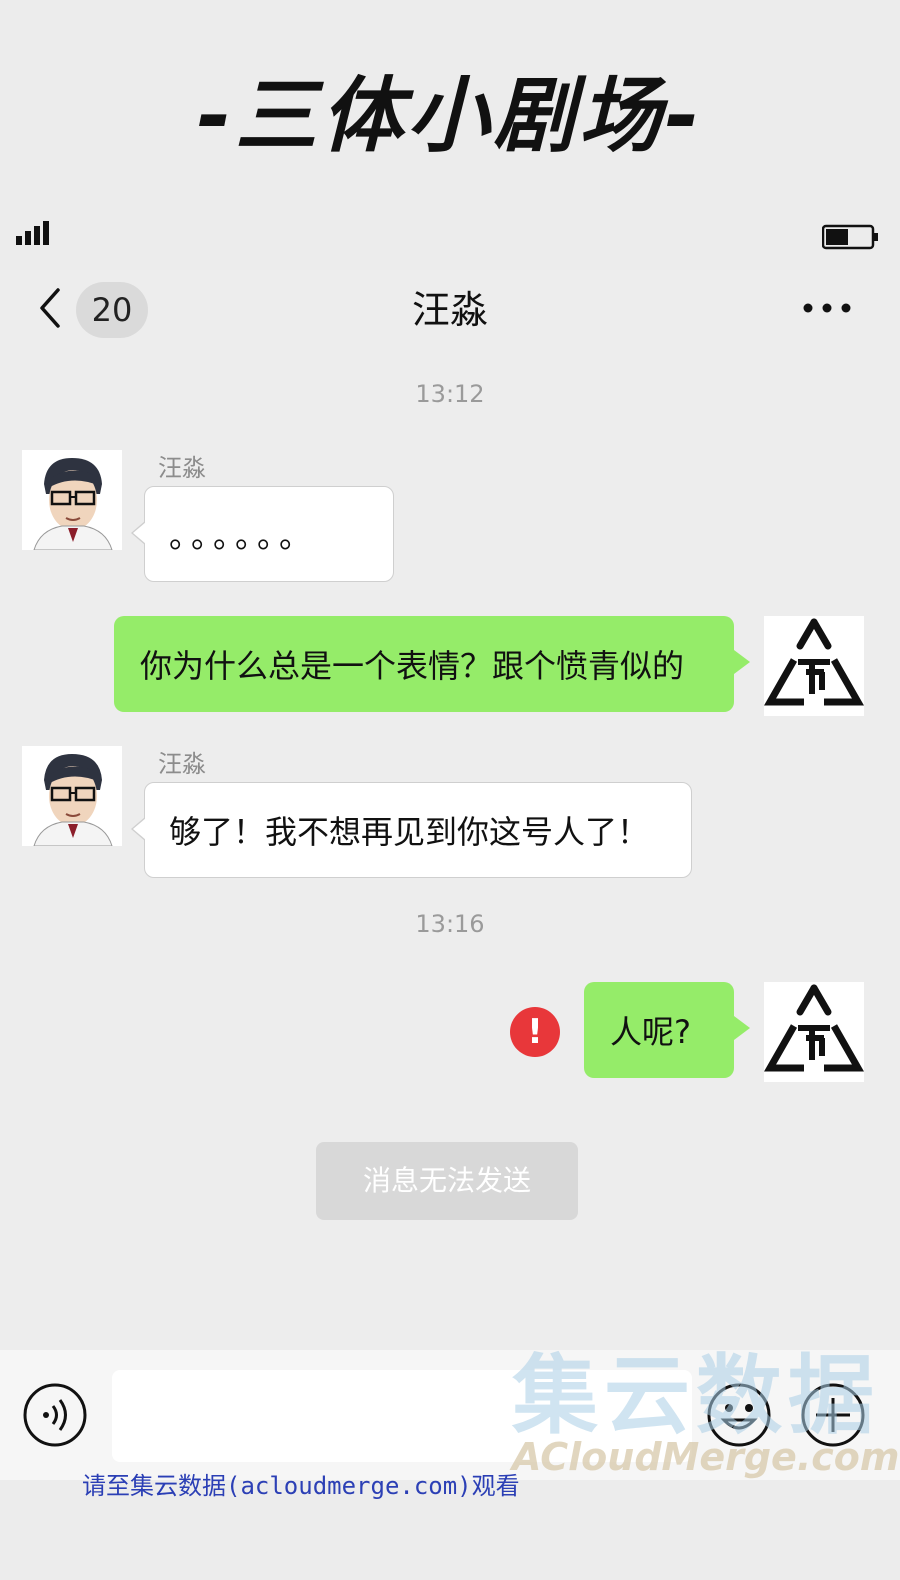 This screenshot has width=900, height=1580. Describe the element at coordinates (432, 664) in the screenshot. I see `message-bubble-outgoing: 你为什么总是一个表情？跟个愤青似的` at that location.